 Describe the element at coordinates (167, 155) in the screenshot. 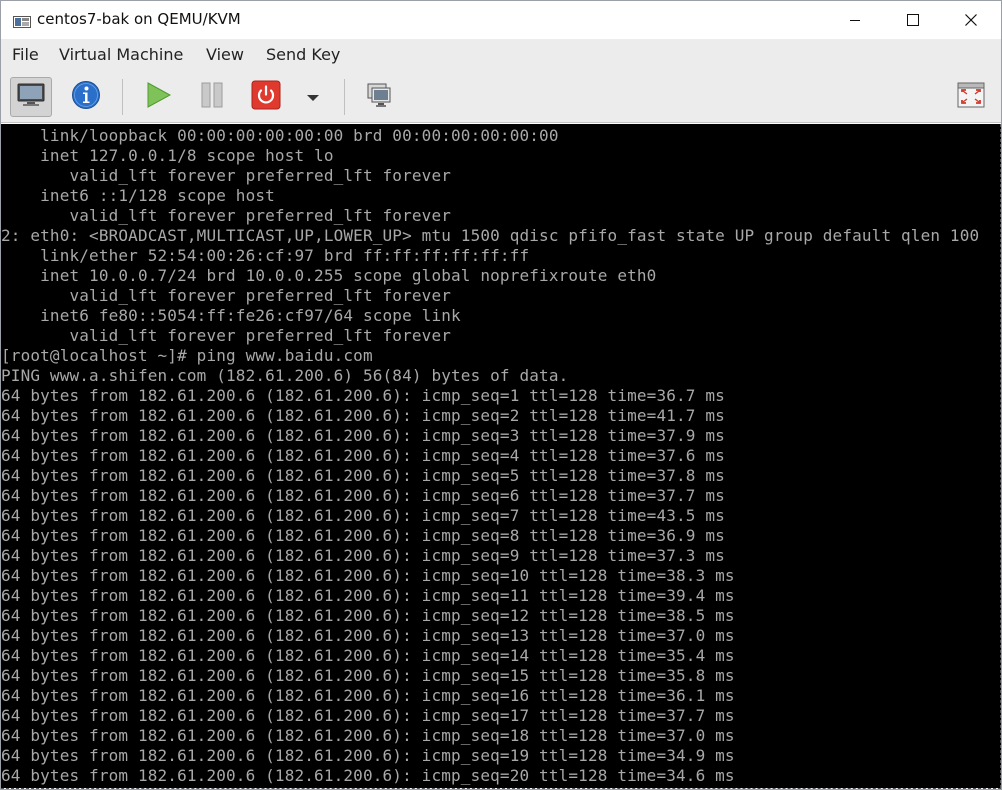

I see `terminal-line: inet 127.0.0.1/8 scope host lo` at that location.